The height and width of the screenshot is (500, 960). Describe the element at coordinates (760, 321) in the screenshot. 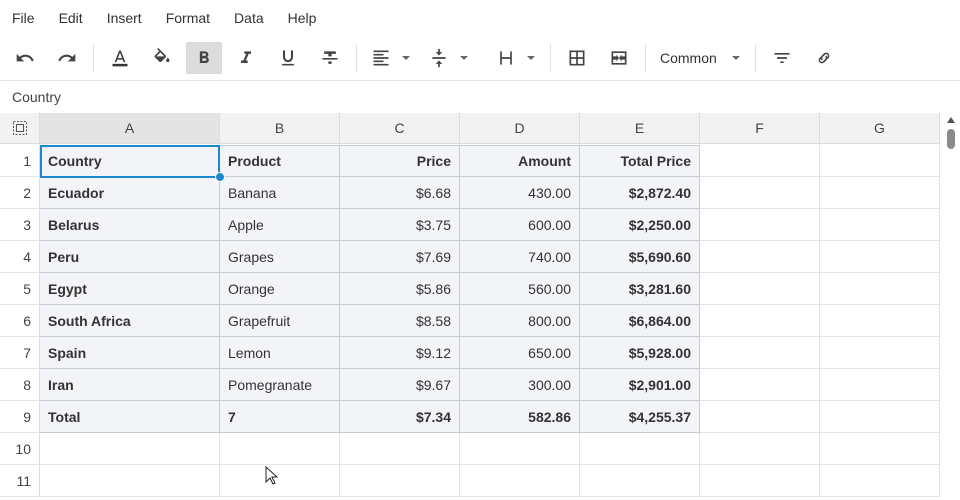

I see `cell-f6` at that location.